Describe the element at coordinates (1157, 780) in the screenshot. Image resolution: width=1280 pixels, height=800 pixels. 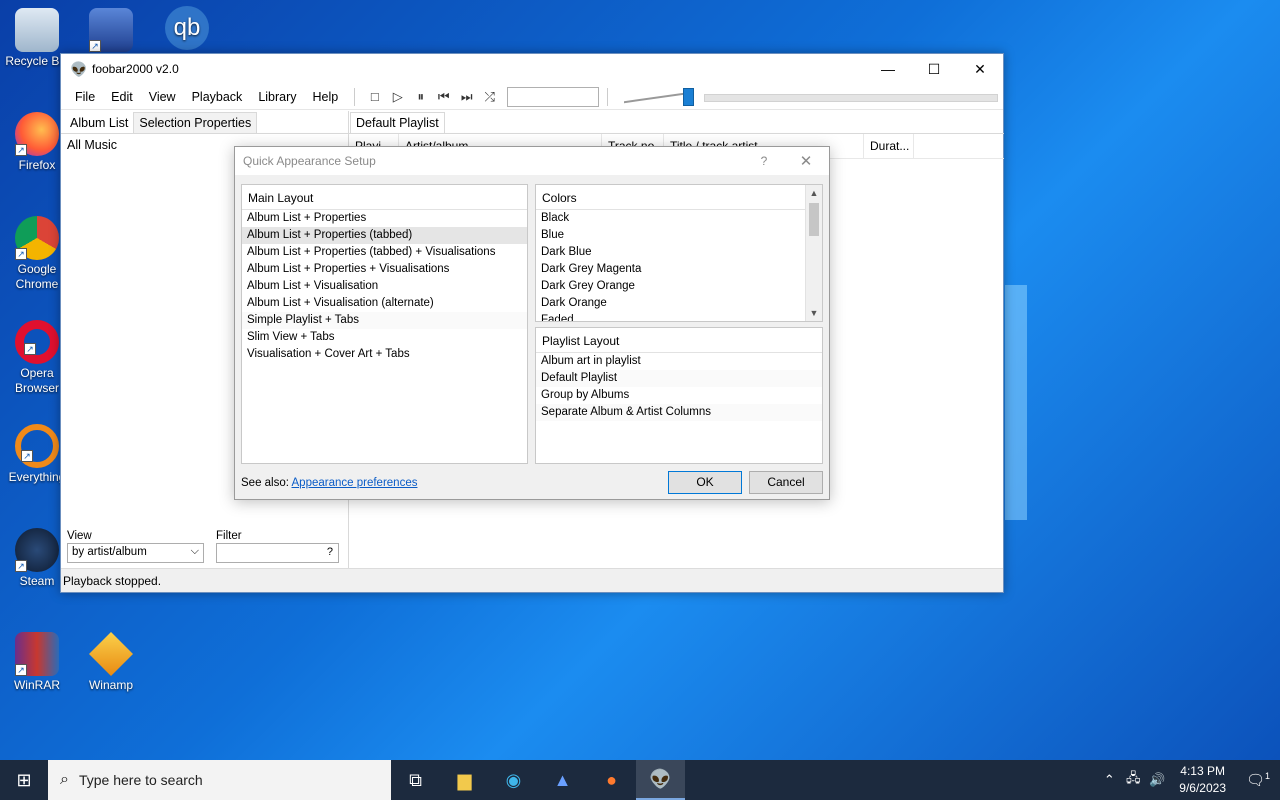
I see `volume-icon: 🔊` at that location.